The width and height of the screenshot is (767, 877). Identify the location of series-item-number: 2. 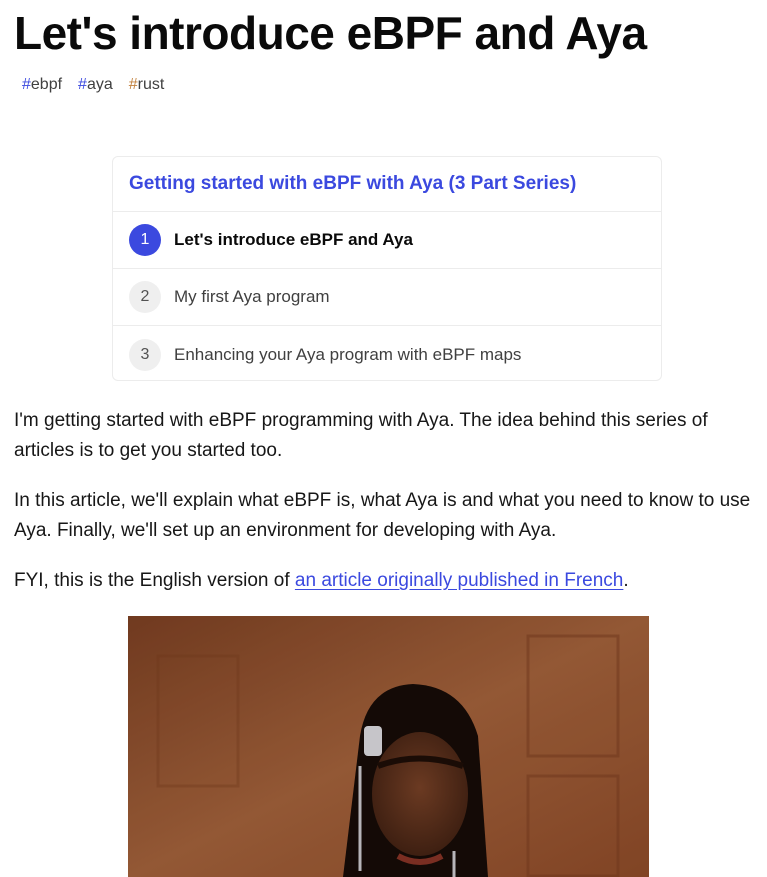
(145, 297).